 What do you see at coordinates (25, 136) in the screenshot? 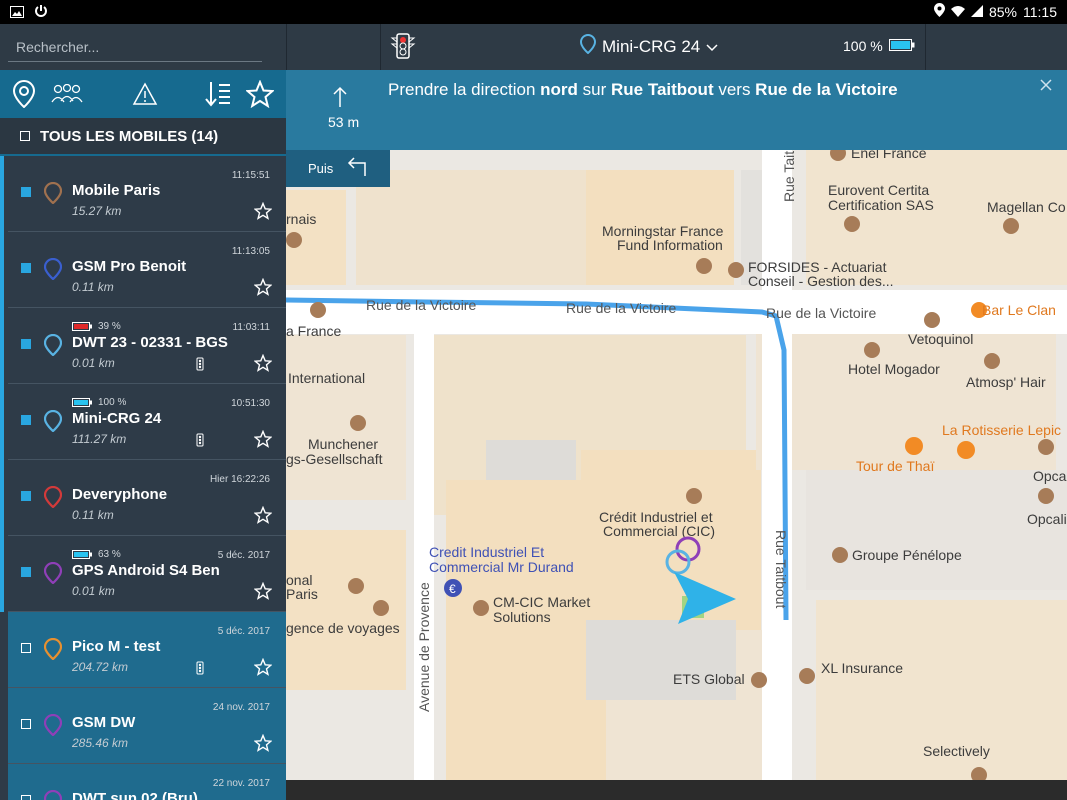
I see `select-all-checkbox` at bounding box center [25, 136].